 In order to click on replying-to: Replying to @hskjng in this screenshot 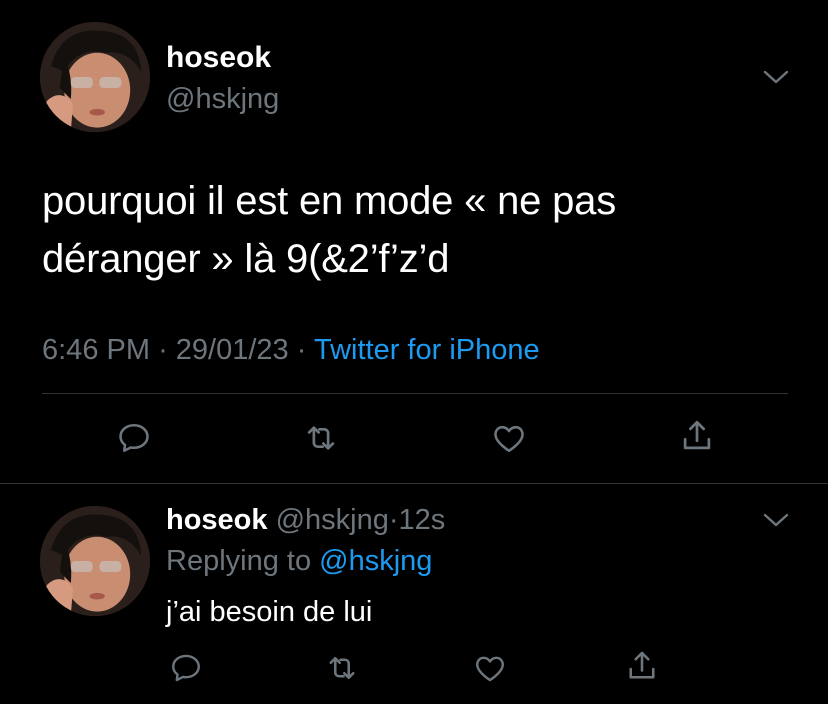, I will do `click(299, 561)`.